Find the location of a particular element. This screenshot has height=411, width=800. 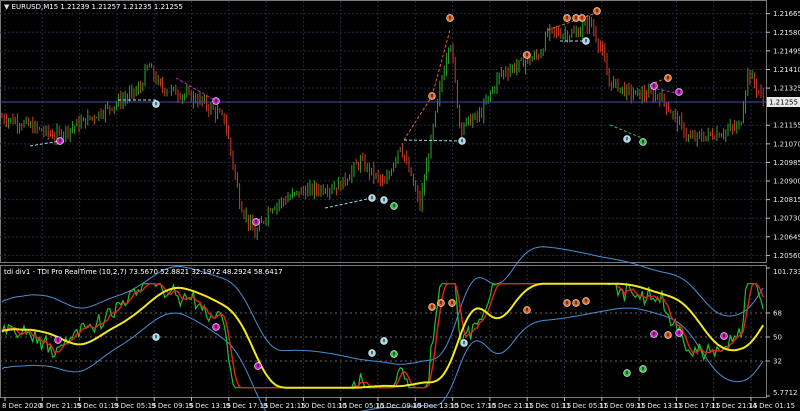

price-tick-label: 1.20645 is located at coordinates (786, 237).